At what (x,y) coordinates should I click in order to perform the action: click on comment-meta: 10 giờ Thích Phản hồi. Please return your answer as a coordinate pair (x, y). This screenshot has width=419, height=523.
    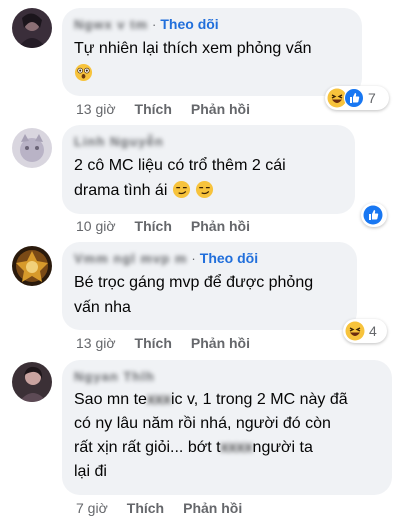
    Looking at the image, I should click on (172, 226).